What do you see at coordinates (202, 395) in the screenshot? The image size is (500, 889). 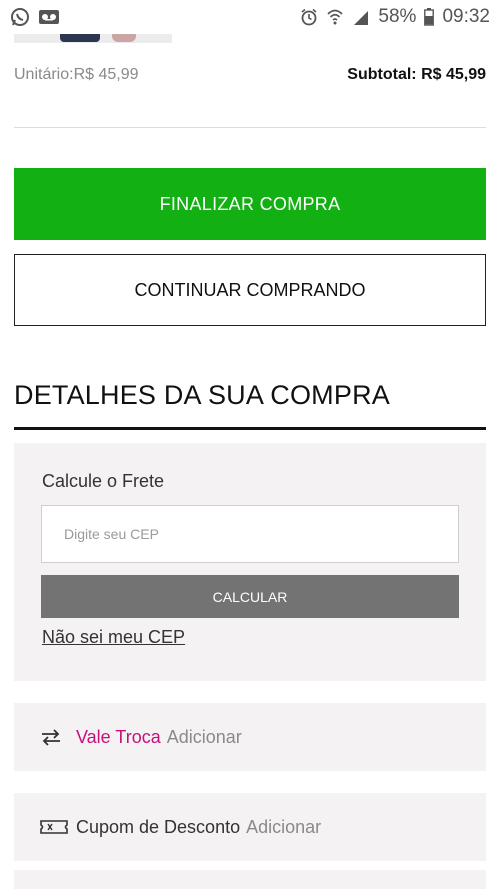 I see `section-title: DETALHES DA SUA COMPRA` at bounding box center [202, 395].